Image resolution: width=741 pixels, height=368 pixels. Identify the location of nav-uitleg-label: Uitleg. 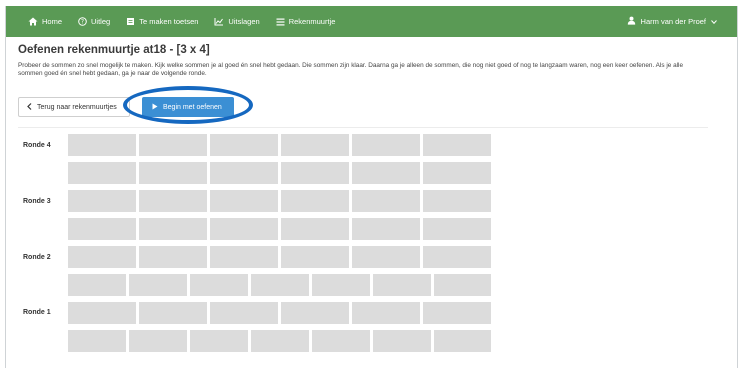
(101, 21).